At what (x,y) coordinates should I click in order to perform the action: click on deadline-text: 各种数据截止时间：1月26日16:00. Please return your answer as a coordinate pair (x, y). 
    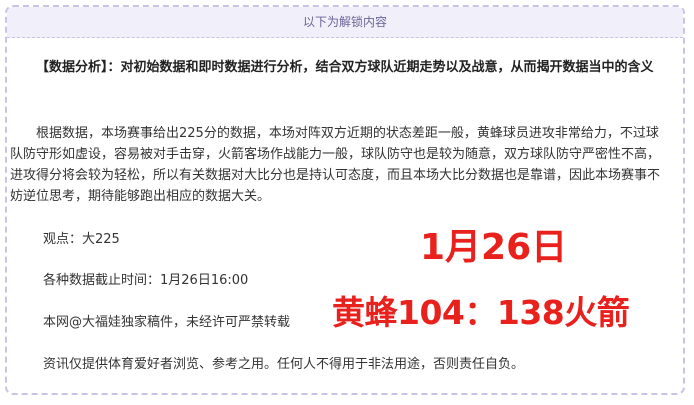
    Looking at the image, I should click on (146, 280).